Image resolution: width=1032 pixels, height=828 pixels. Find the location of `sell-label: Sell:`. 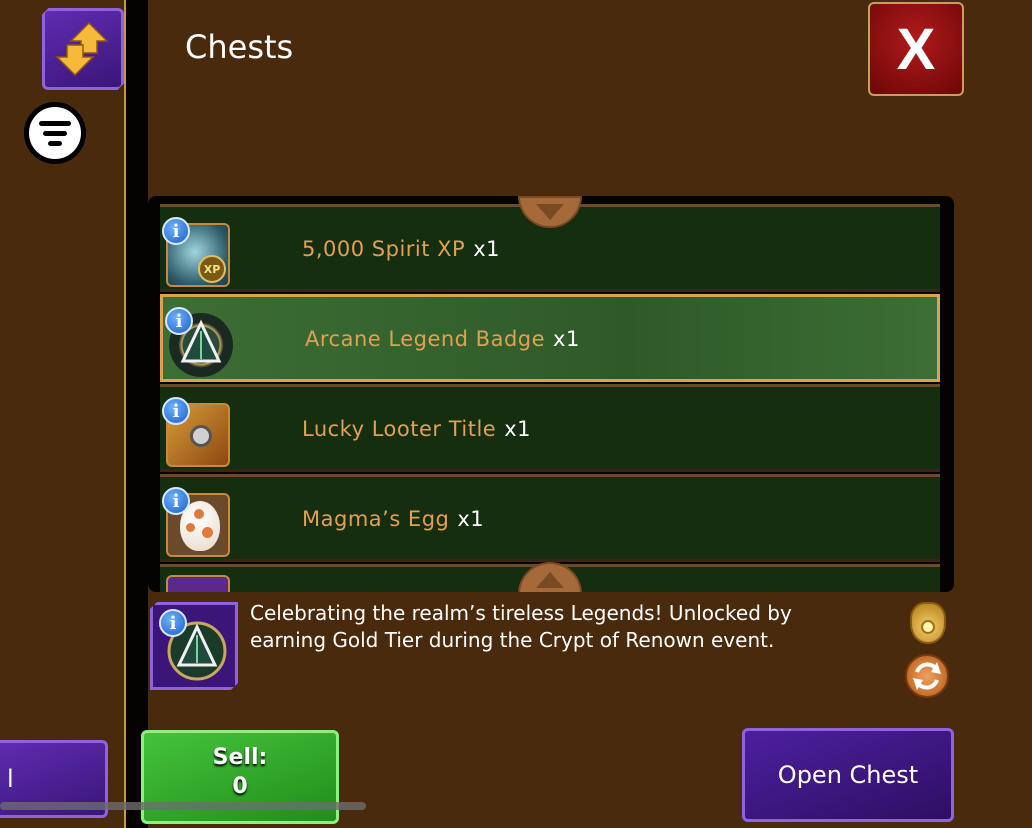

sell-label: Sell: is located at coordinates (240, 757).